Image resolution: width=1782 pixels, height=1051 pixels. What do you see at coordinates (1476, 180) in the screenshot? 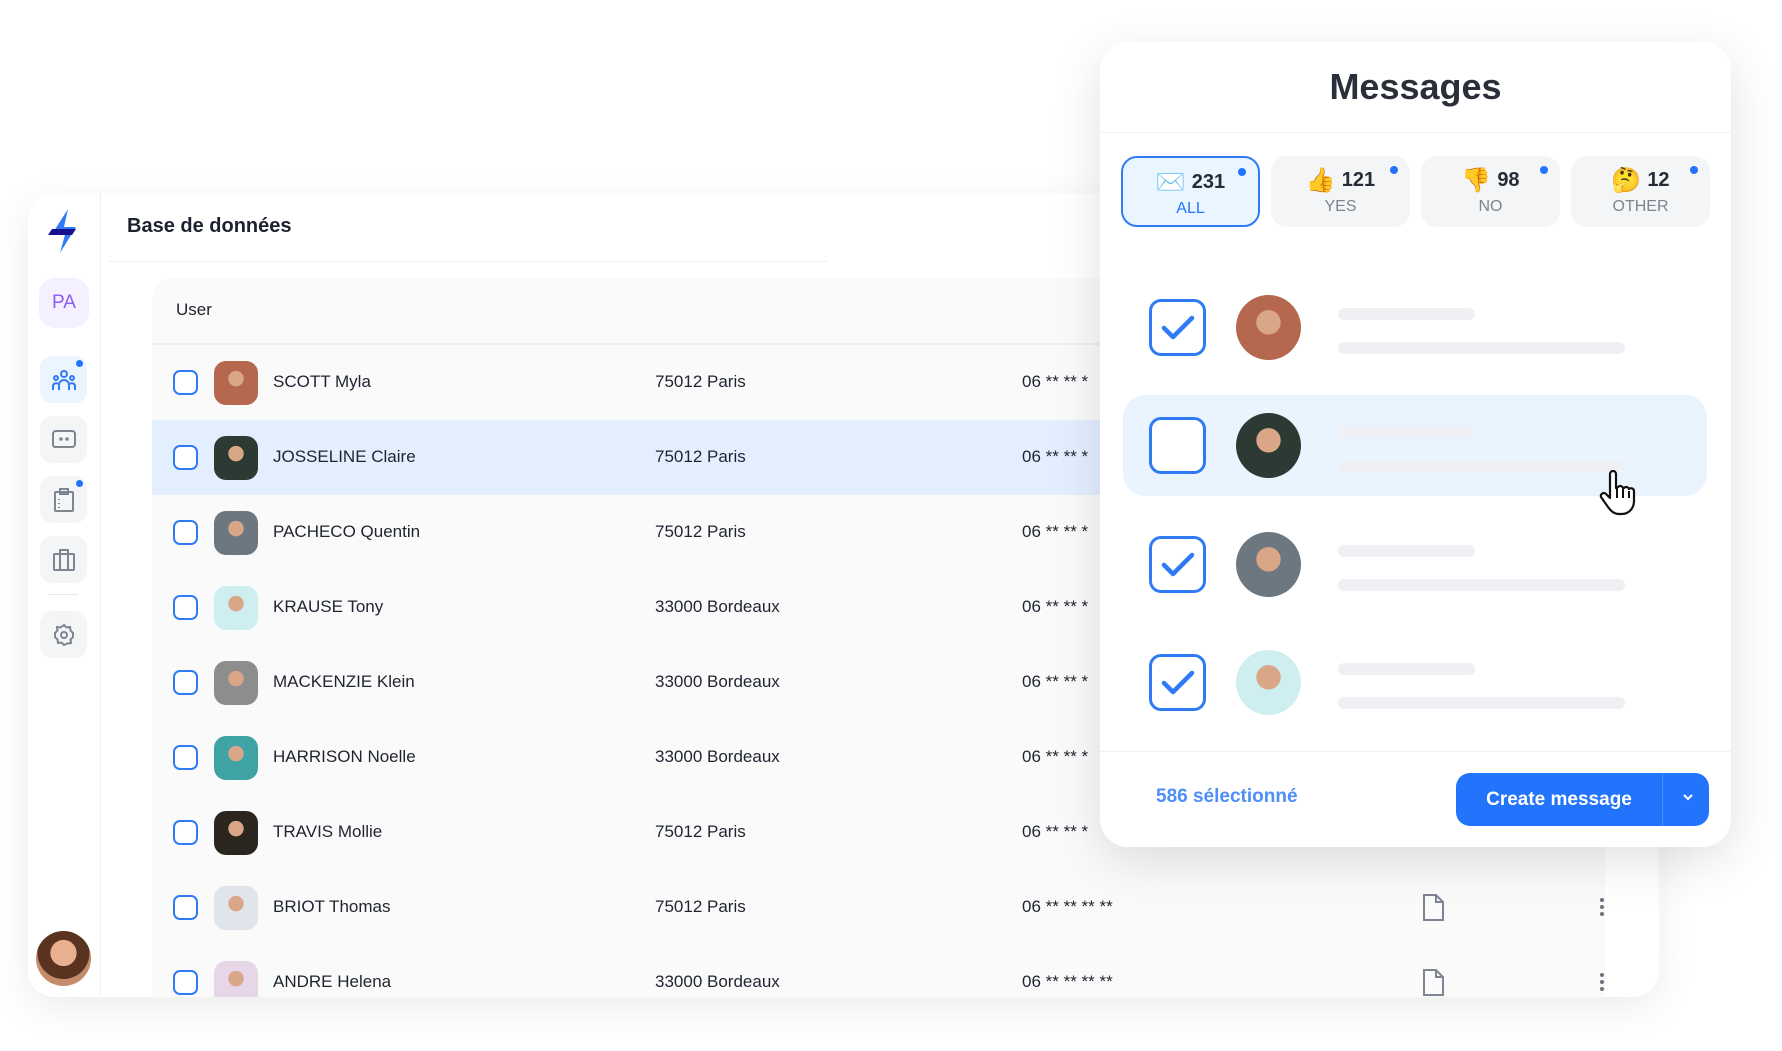
I see `tab-emoji-icon: 👎` at bounding box center [1476, 180].